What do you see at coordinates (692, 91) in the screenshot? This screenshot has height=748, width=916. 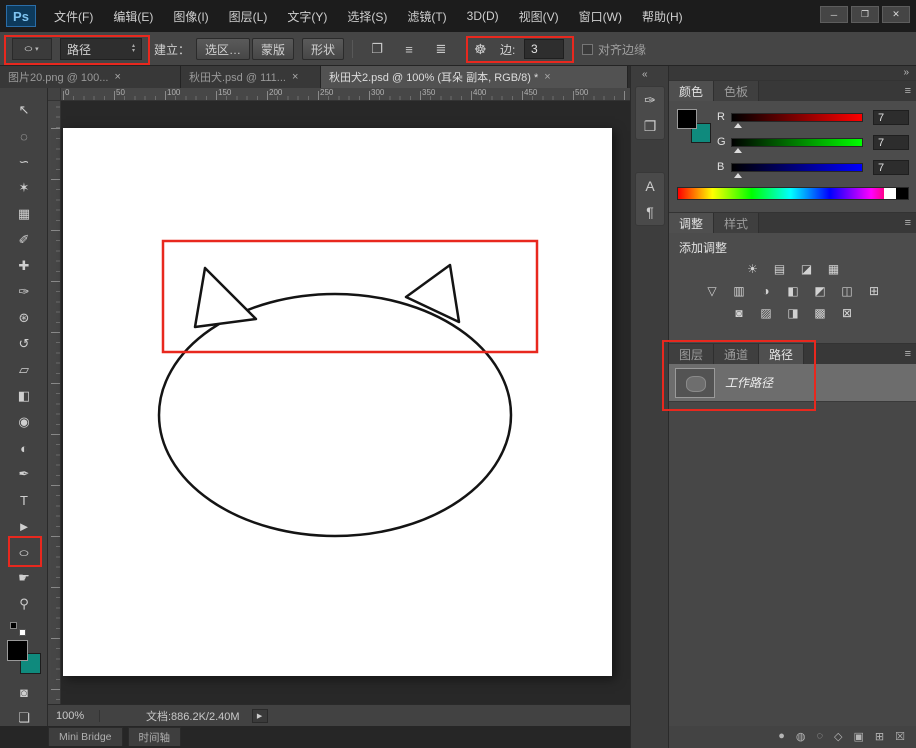 I see `tab-color: 颜色` at bounding box center [692, 91].